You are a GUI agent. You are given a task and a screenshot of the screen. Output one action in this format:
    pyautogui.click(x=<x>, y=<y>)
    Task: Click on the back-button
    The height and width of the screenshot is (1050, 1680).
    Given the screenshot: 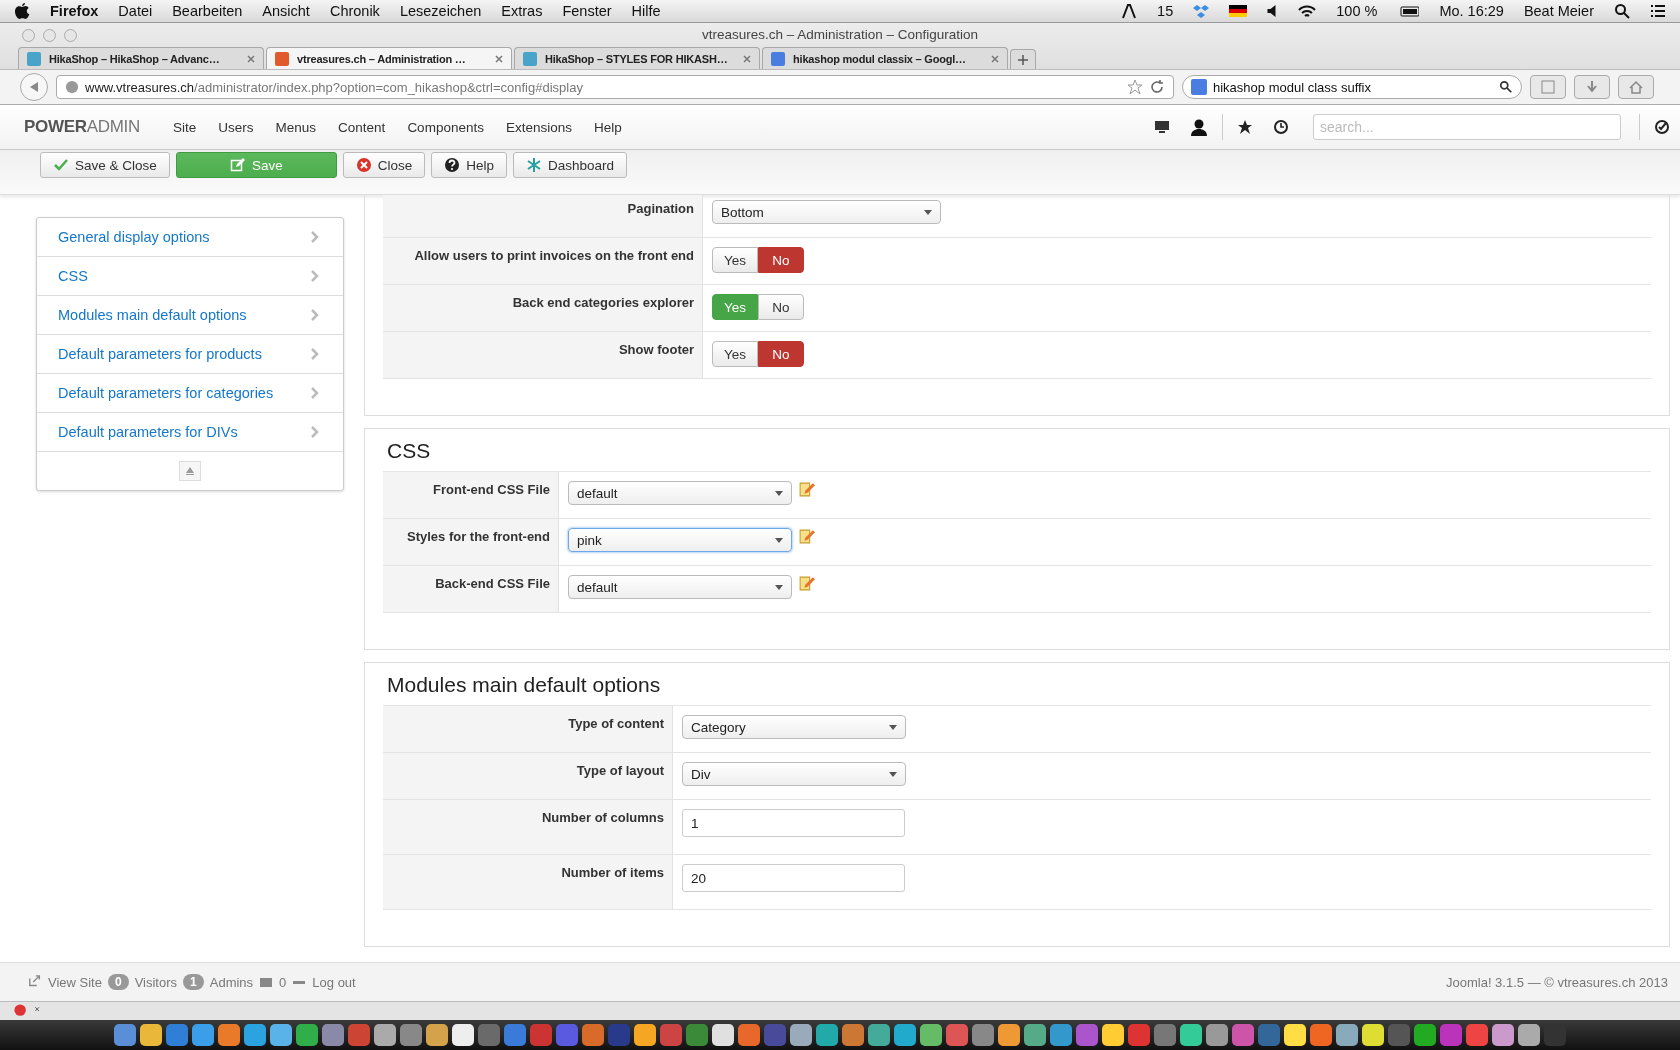 What is the action you would take?
    pyautogui.click(x=34, y=87)
    